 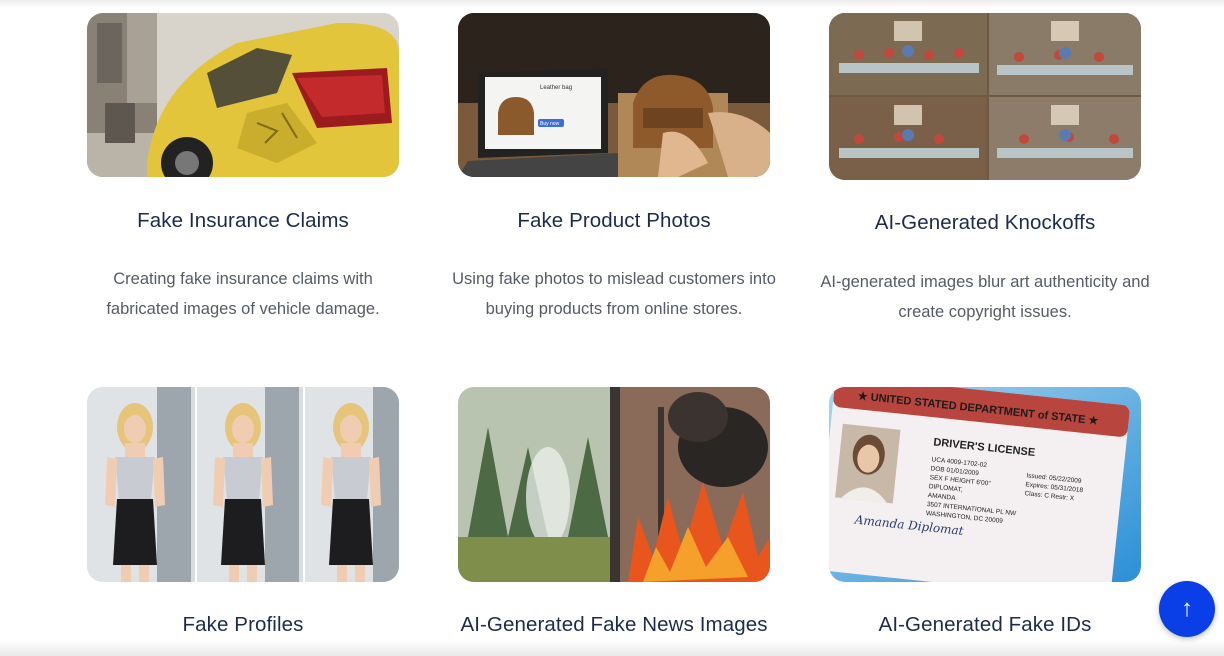 What do you see at coordinates (243, 95) in the screenshot?
I see `damaged-car-image` at bounding box center [243, 95].